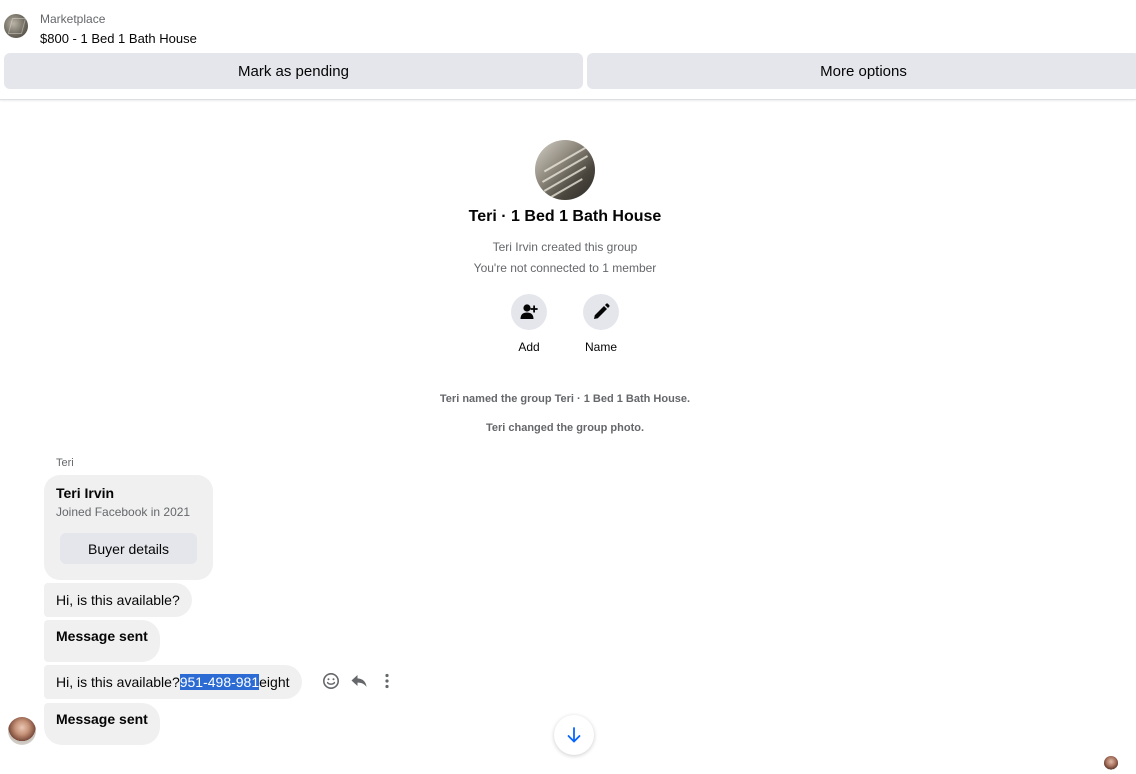 The height and width of the screenshot is (774, 1136). I want to click on more-options-button: More options, so click(861, 71).